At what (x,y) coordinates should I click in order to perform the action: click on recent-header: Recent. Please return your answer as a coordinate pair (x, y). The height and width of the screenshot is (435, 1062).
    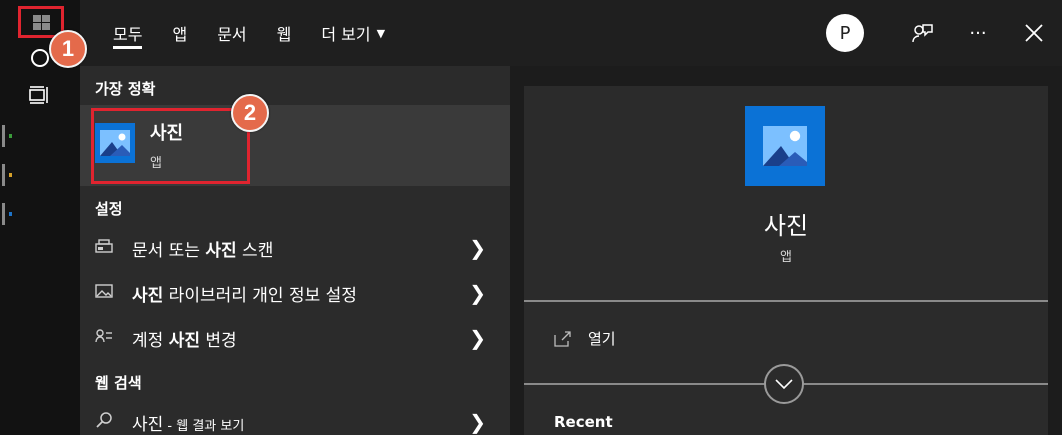
    Looking at the image, I should click on (583, 422).